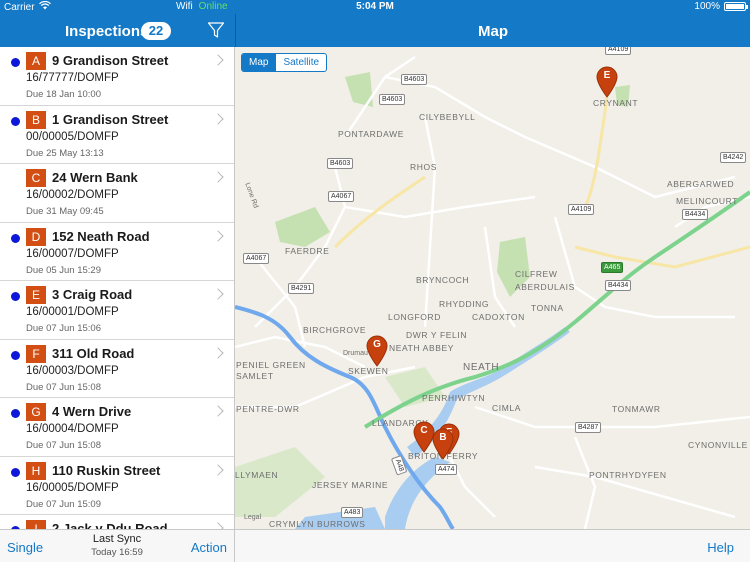 The image size is (750, 562). Describe the element at coordinates (72, 195) in the screenshot. I see `reference: 16/00002/DOMFP` at that location.